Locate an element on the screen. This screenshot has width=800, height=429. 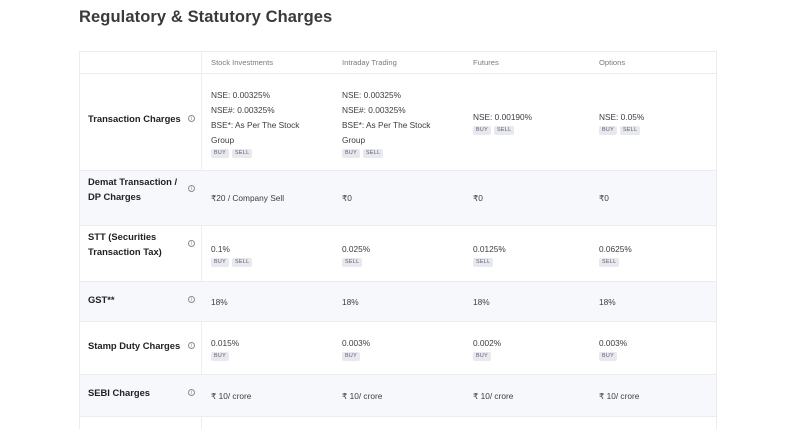
row-label: Transaction Charges is located at coordinates (134, 118).